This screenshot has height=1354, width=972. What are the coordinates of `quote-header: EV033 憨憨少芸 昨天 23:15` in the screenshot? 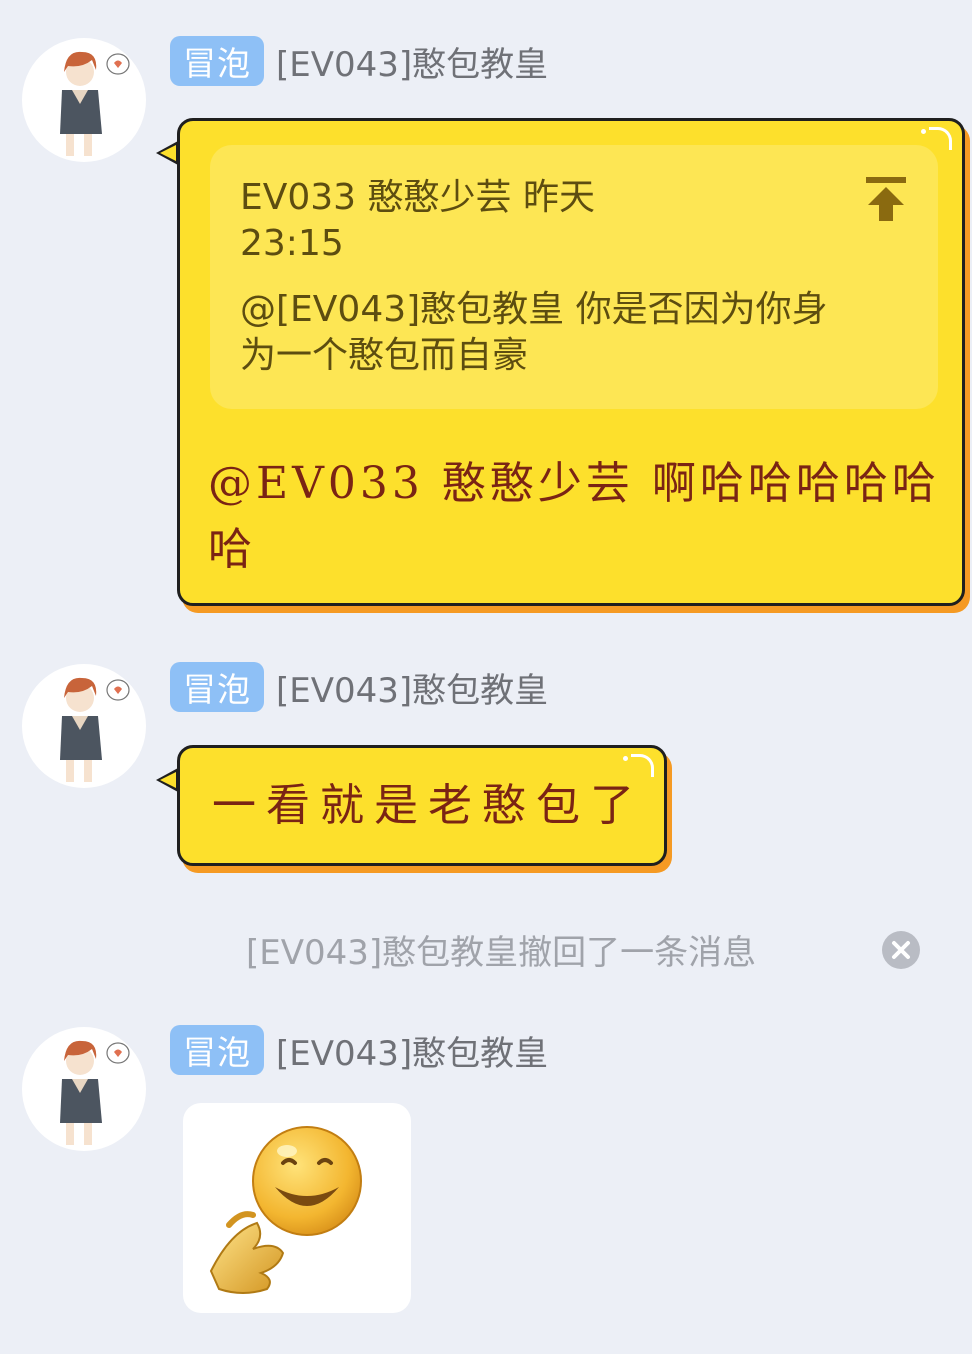 It's located at (417, 220).